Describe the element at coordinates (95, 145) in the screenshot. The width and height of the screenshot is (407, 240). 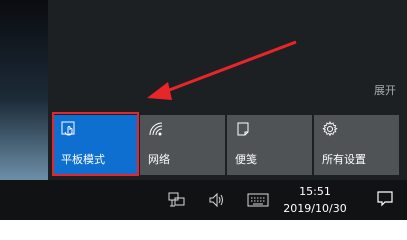
I see `tile-tablet-mode: 平板模式` at that location.